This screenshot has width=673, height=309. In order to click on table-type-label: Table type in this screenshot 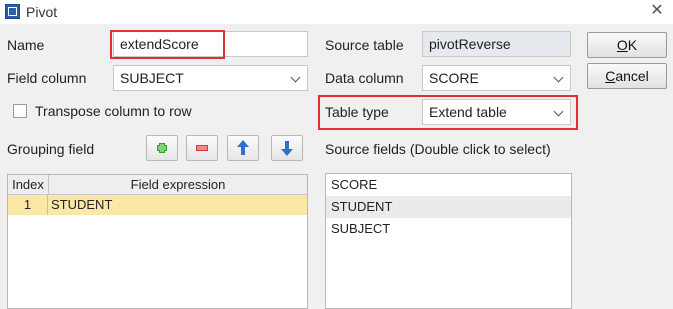, I will do `click(357, 112)`.